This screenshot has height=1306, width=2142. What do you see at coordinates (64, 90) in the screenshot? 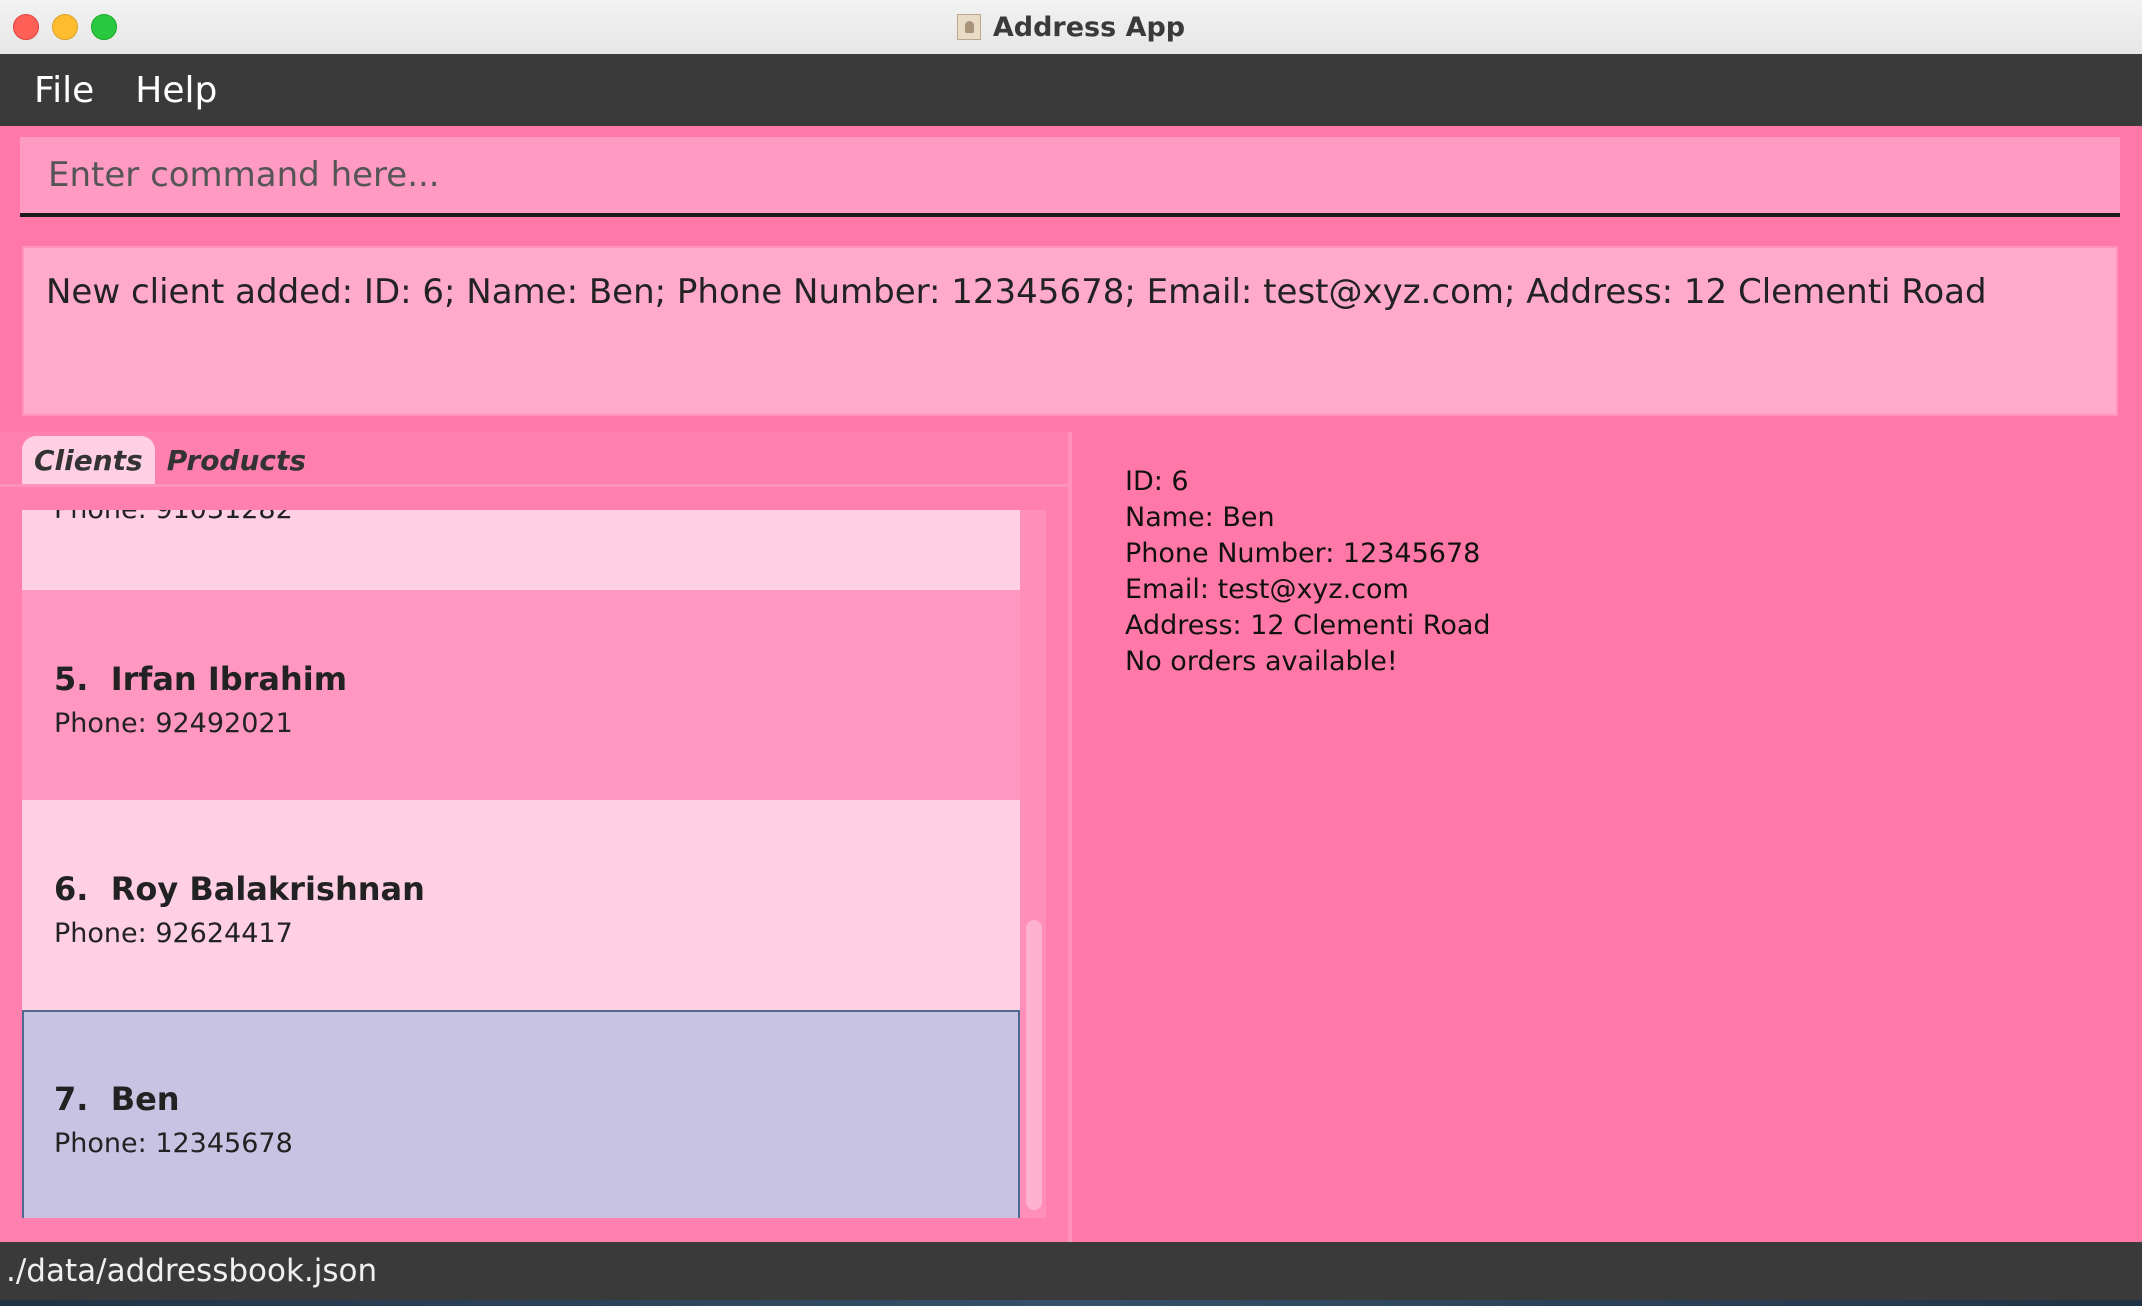
I see `menu-file: File` at bounding box center [64, 90].